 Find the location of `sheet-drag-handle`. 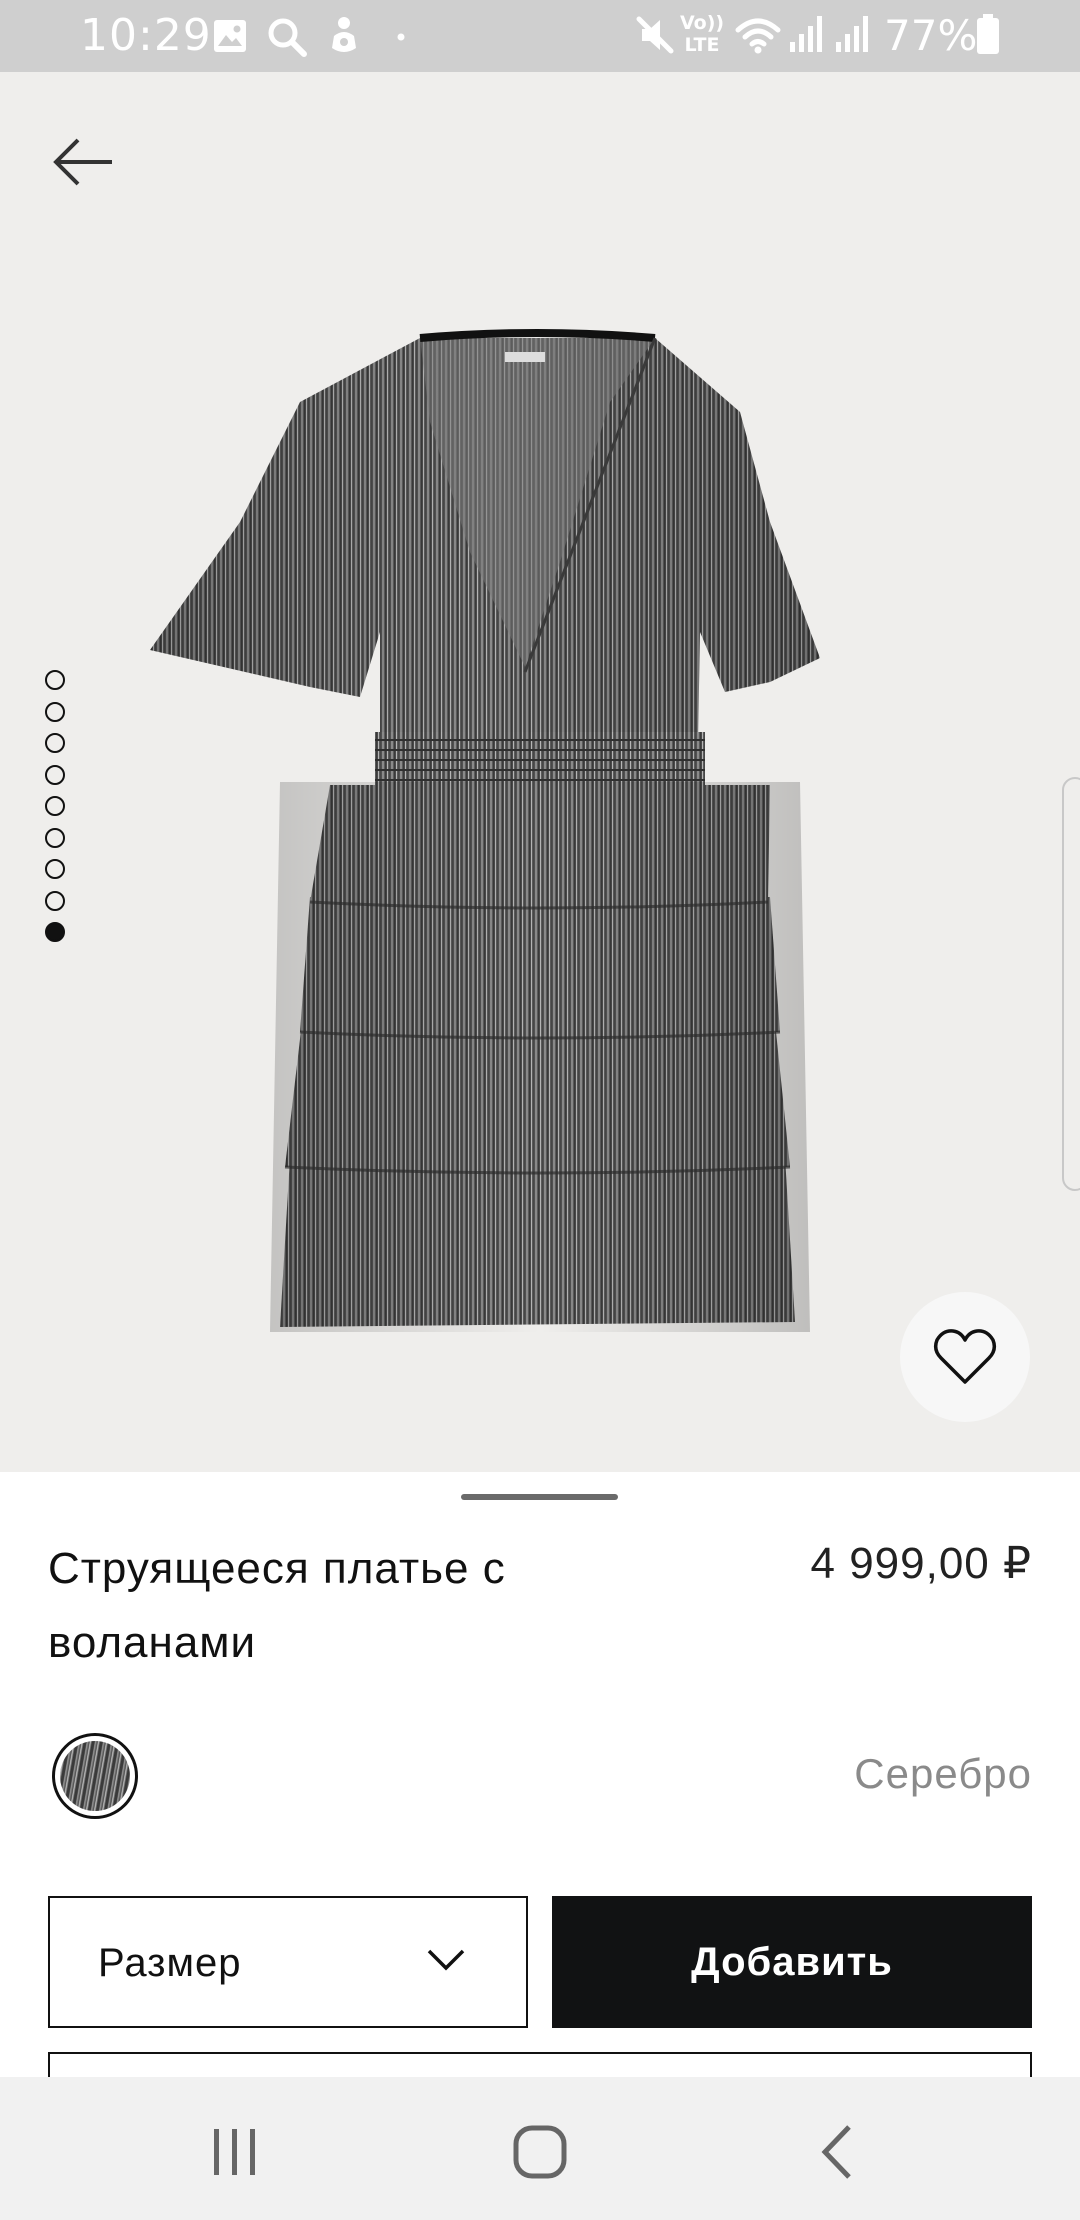

sheet-drag-handle is located at coordinates (539, 1497).